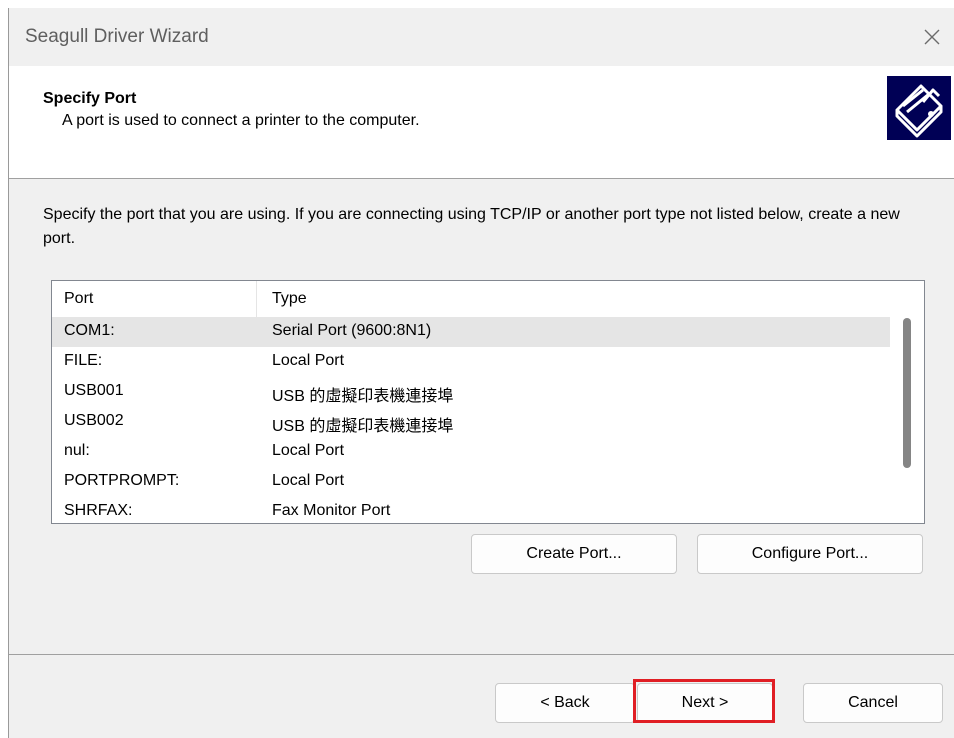 This screenshot has width=954, height=738. I want to click on column-header-port: Port, so click(78, 299).